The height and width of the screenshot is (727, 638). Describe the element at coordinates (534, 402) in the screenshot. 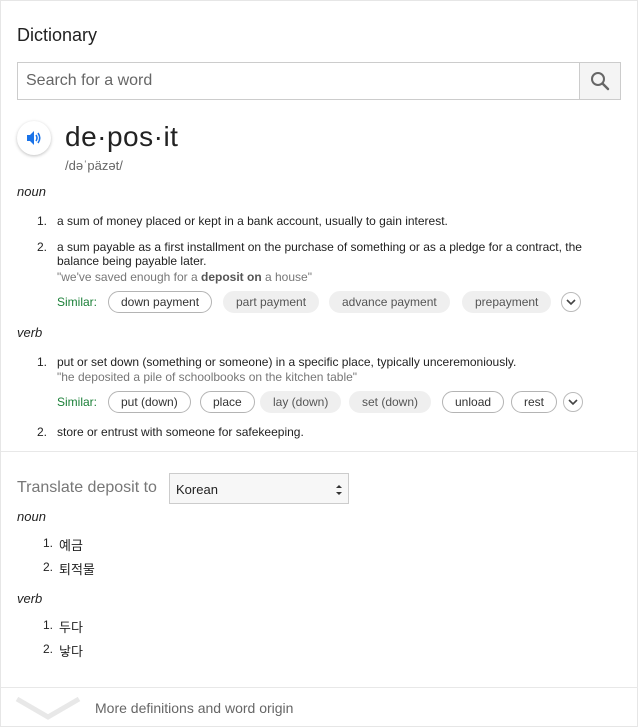

I see `similar-chip: rest` at that location.